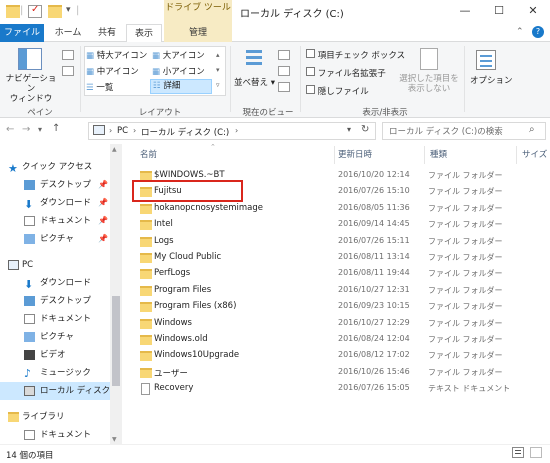  I want to click on breadcrumb-pc: PC, so click(122, 131).